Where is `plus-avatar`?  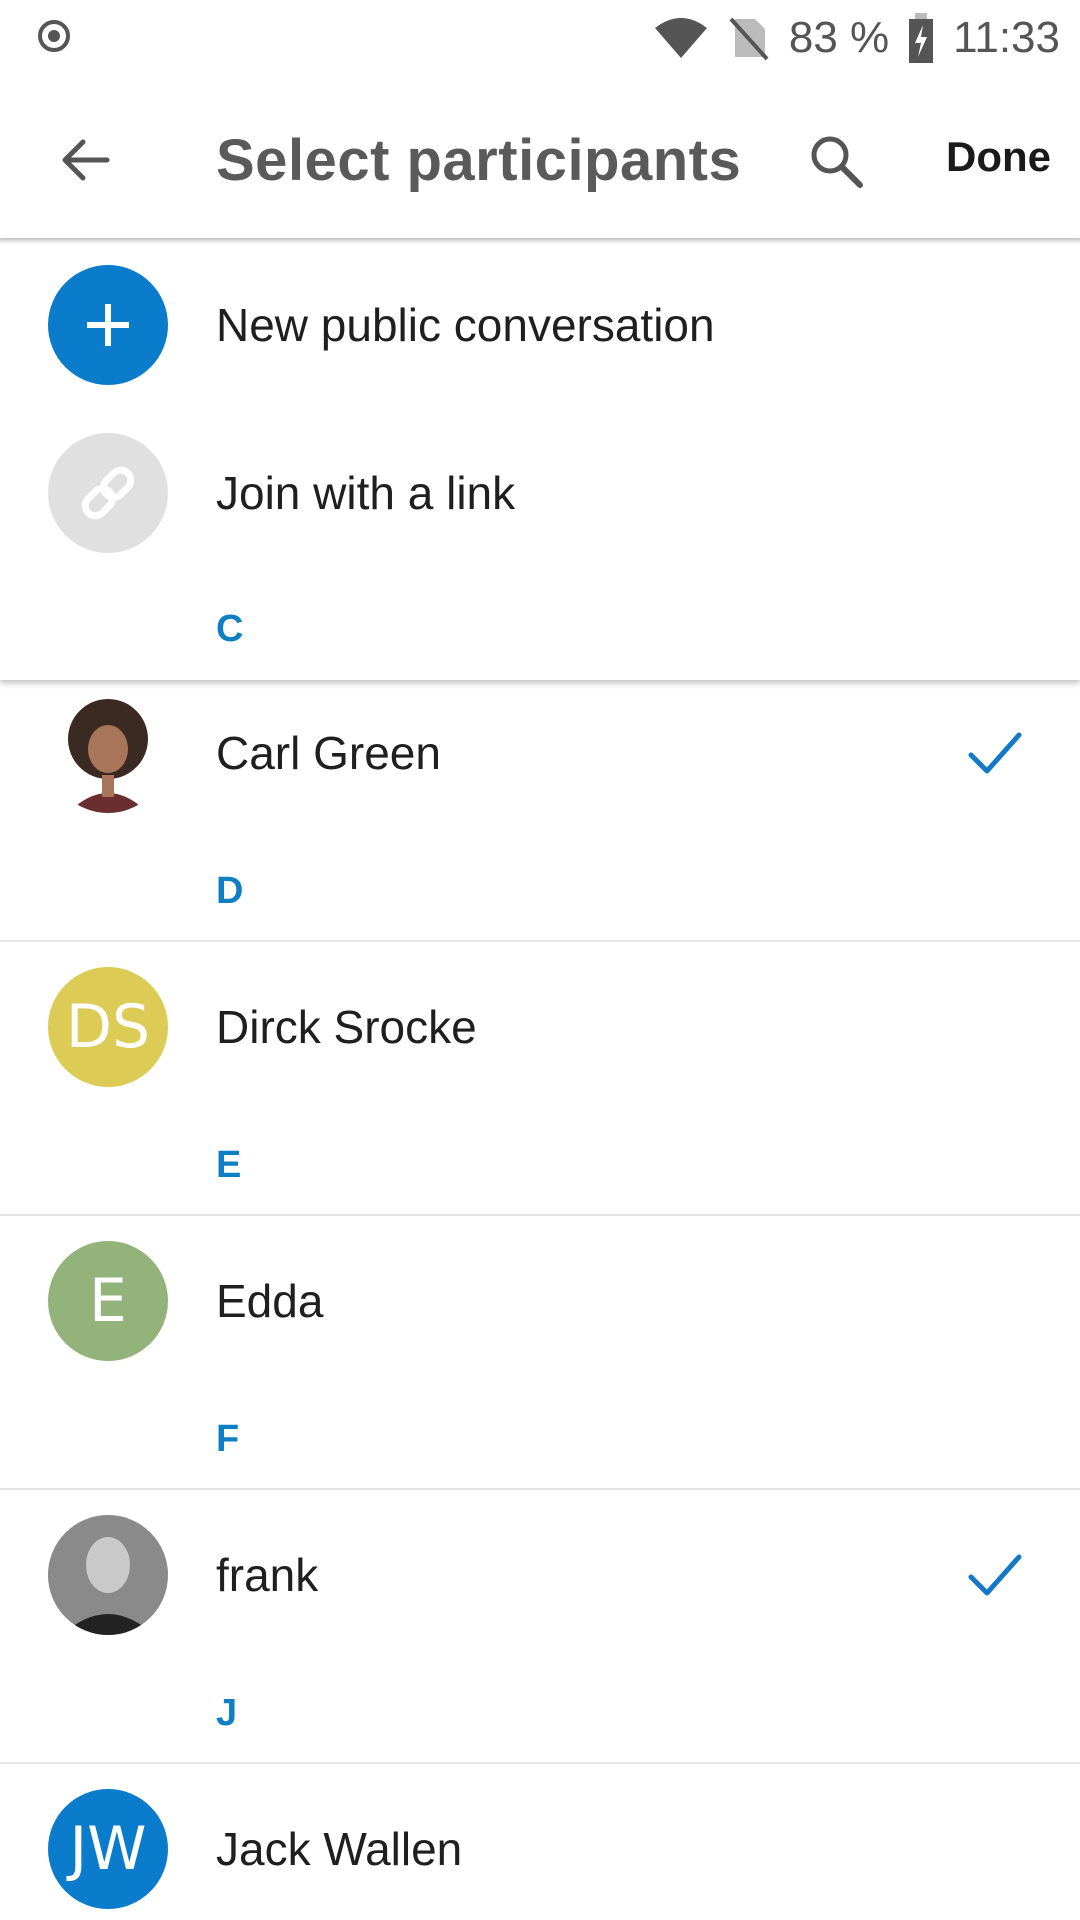
plus-avatar is located at coordinates (108, 325).